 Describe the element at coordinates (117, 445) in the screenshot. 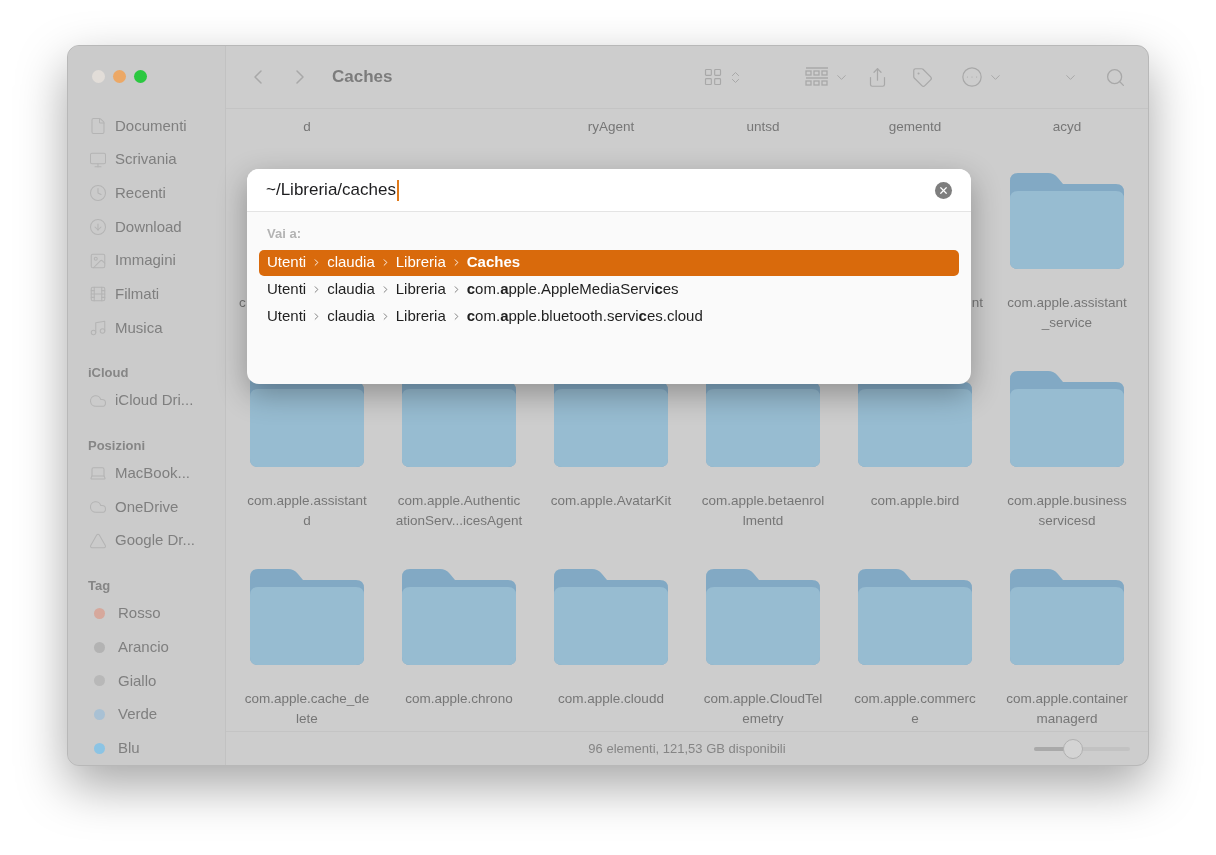

I see `section-header: Posizioni` at that location.